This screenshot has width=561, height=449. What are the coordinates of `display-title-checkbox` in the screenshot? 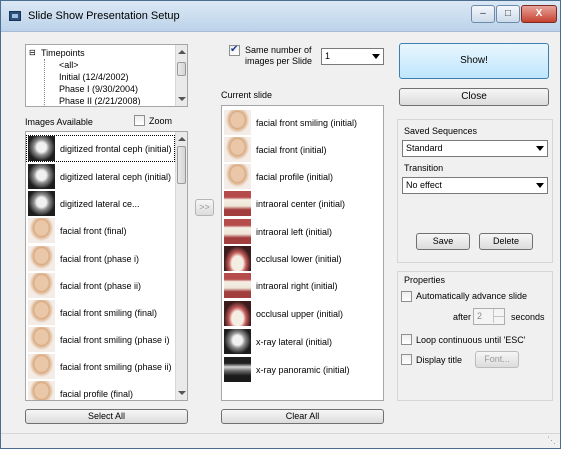 It's located at (406, 359).